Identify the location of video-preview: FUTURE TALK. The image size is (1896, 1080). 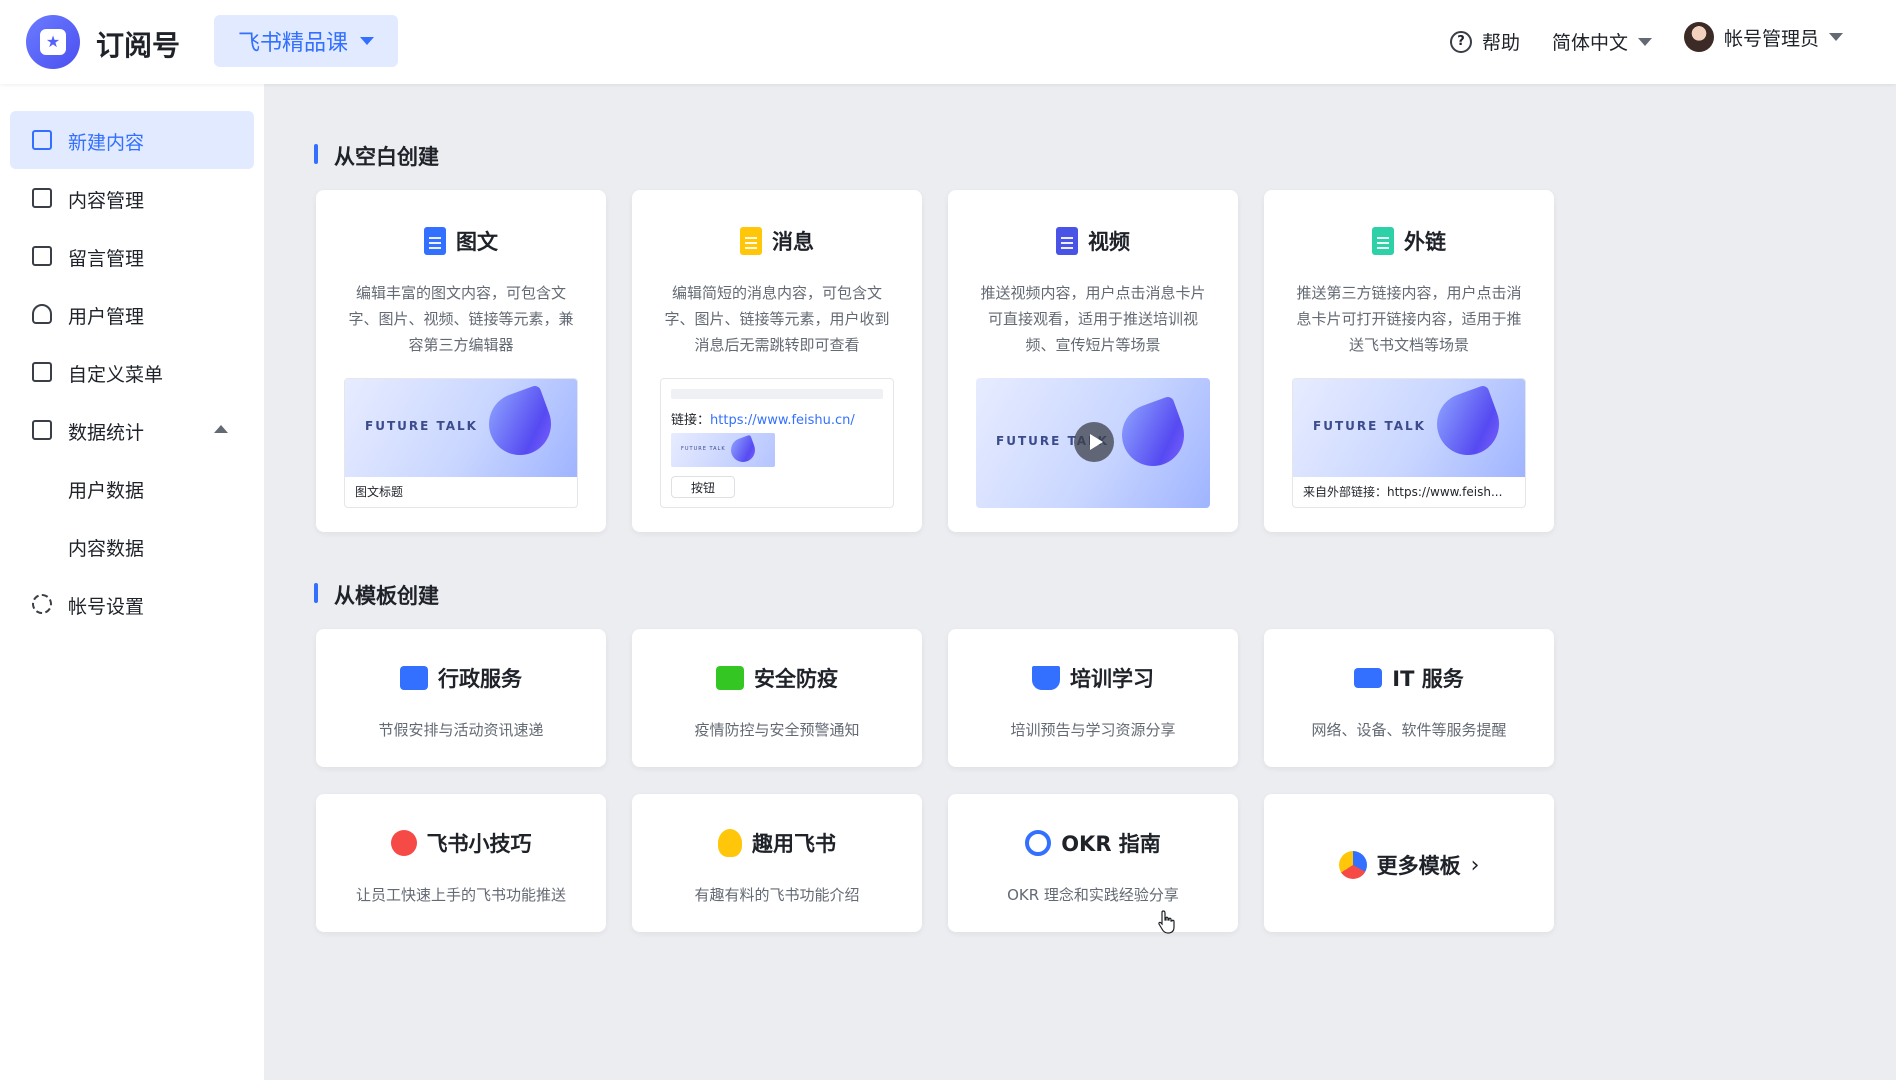
(1093, 443).